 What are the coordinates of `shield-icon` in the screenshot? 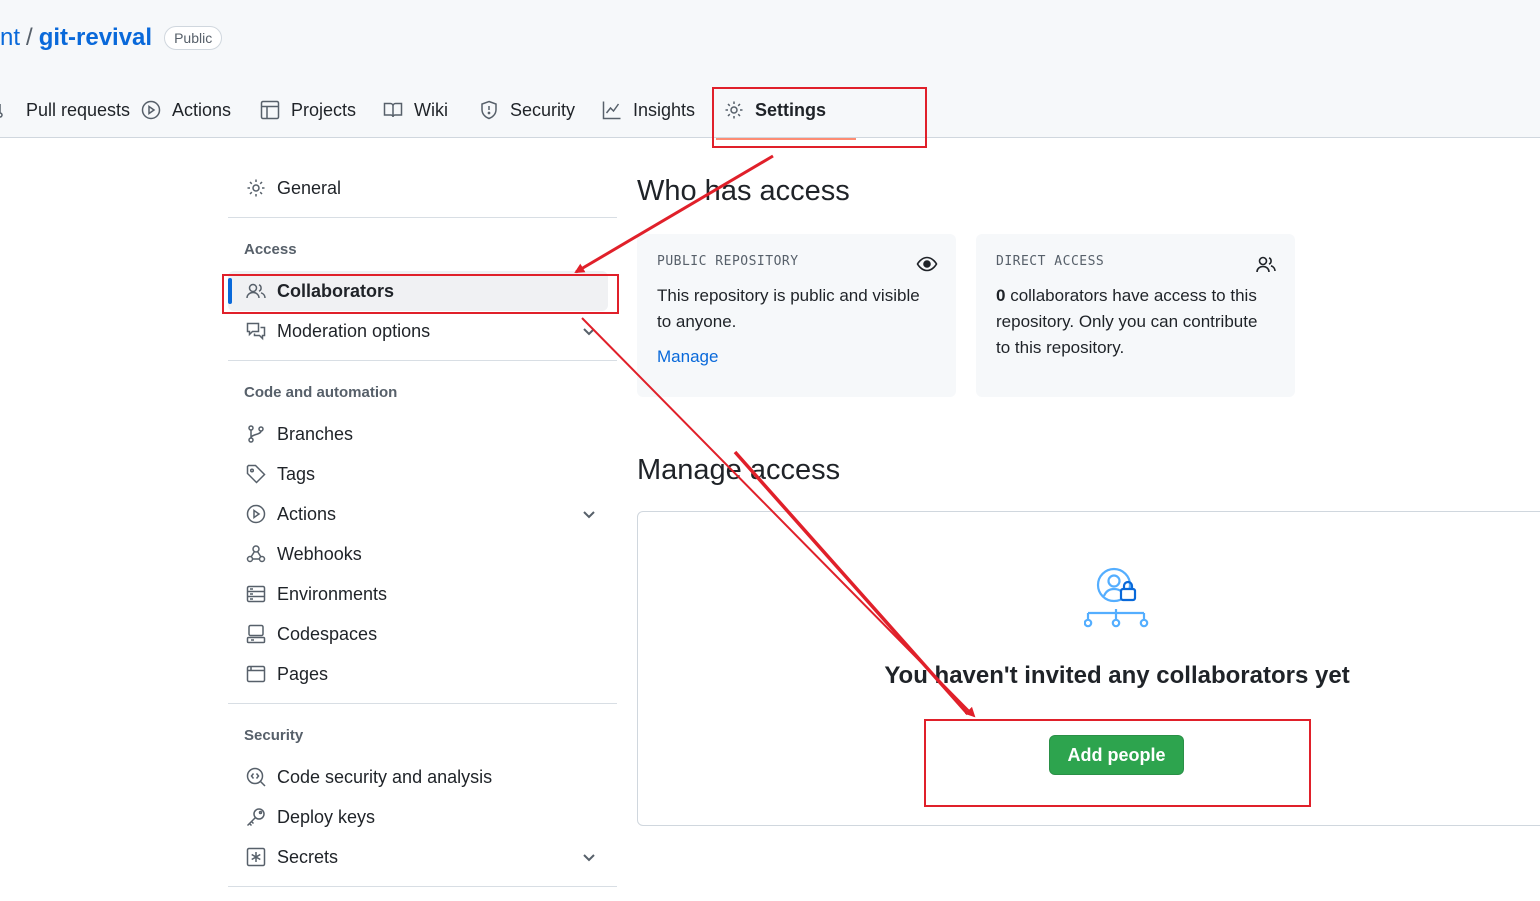 It's located at (489, 110).